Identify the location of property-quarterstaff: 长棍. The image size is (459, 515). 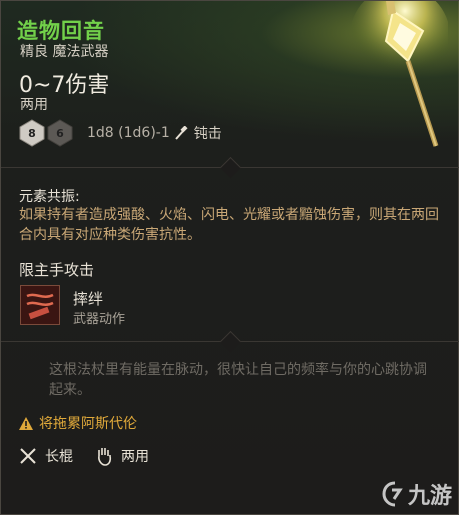
(46, 456).